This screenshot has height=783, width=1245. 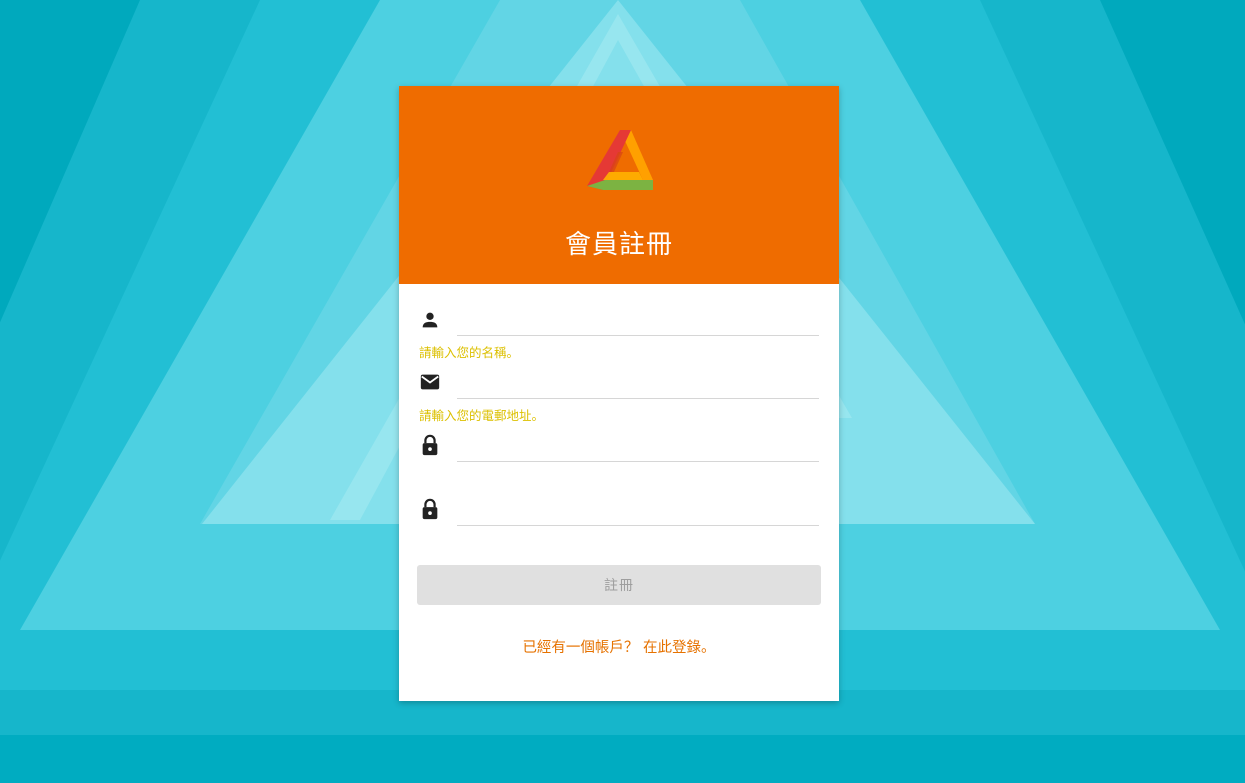 I want to click on confirm-password-input, so click(x=640, y=512).